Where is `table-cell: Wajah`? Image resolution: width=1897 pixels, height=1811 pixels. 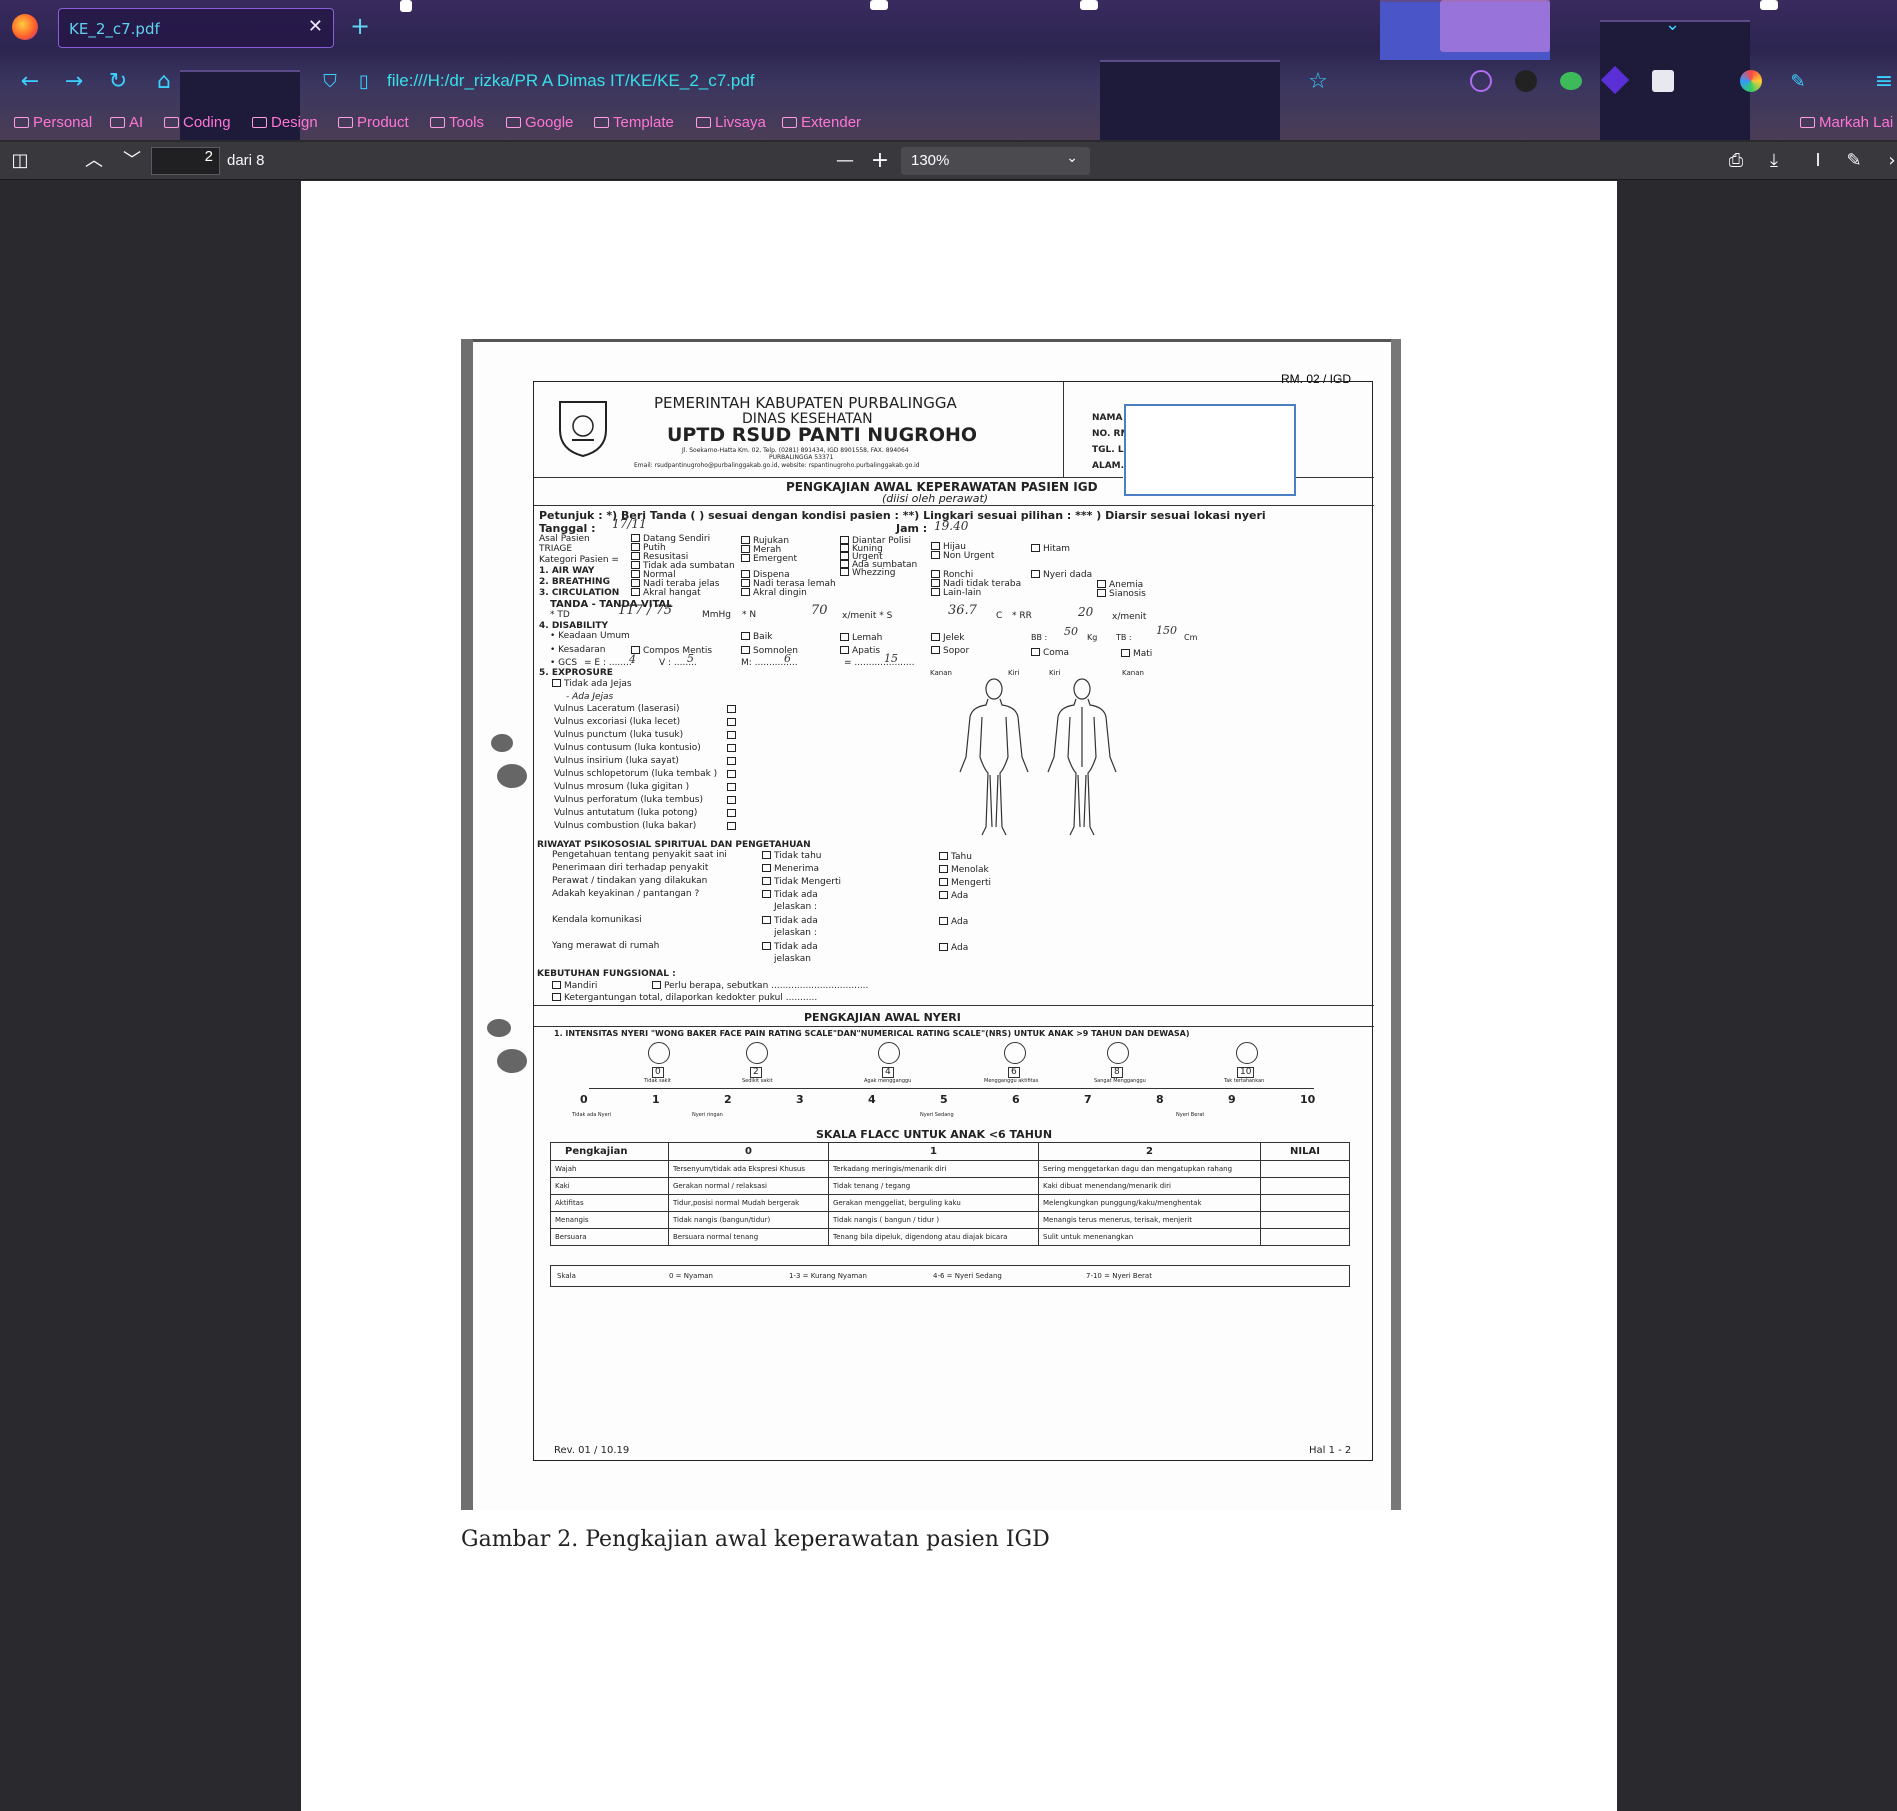 table-cell: Wajah is located at coordinates (609, 1169).